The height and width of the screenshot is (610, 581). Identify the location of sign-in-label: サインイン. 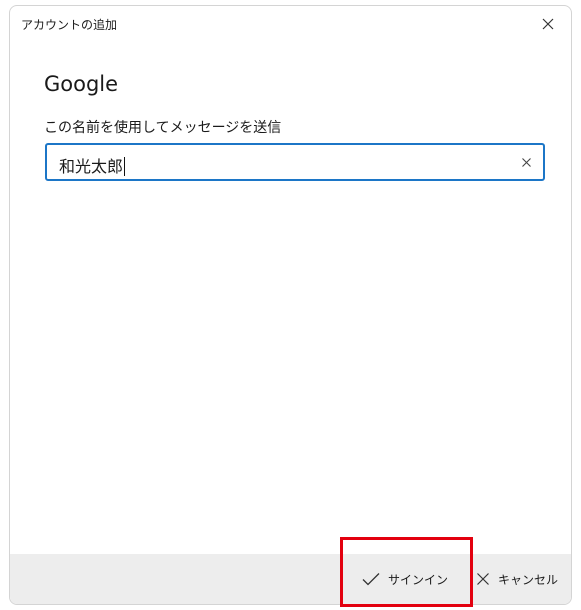
(418, 579).